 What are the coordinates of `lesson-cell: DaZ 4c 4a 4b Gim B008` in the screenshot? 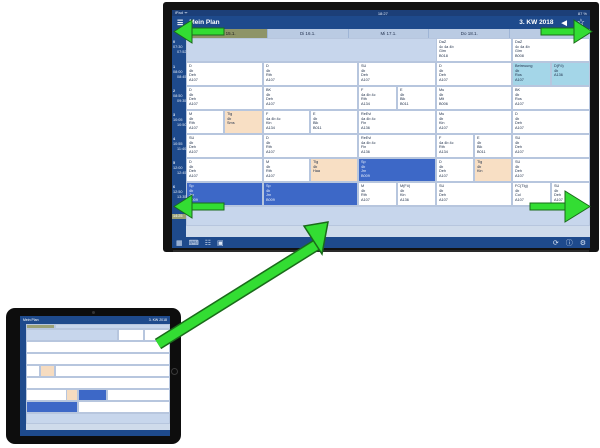 It's located at (551, 50).